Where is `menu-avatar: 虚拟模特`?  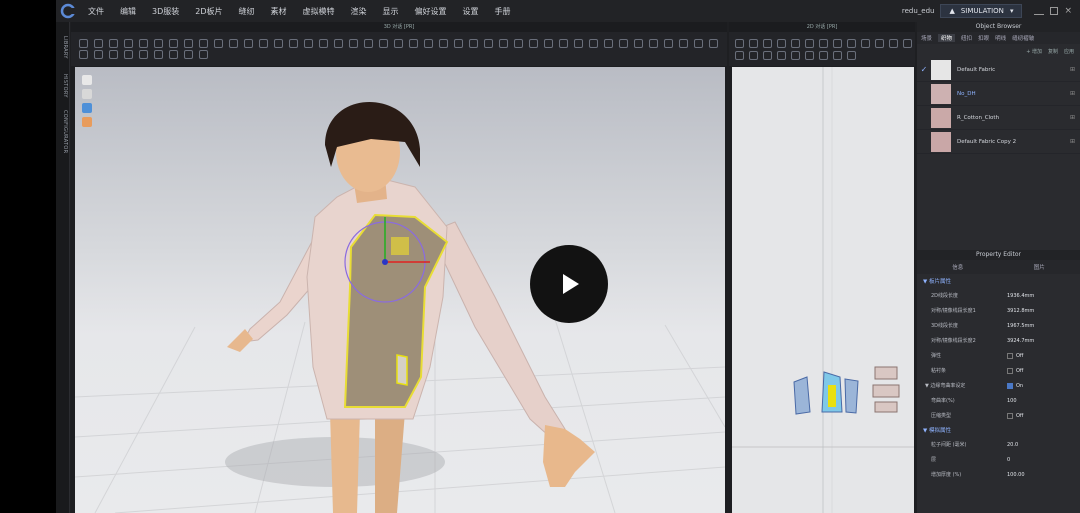
menu-avatar: 虚拟模特 is located at coordinates (319, 11).